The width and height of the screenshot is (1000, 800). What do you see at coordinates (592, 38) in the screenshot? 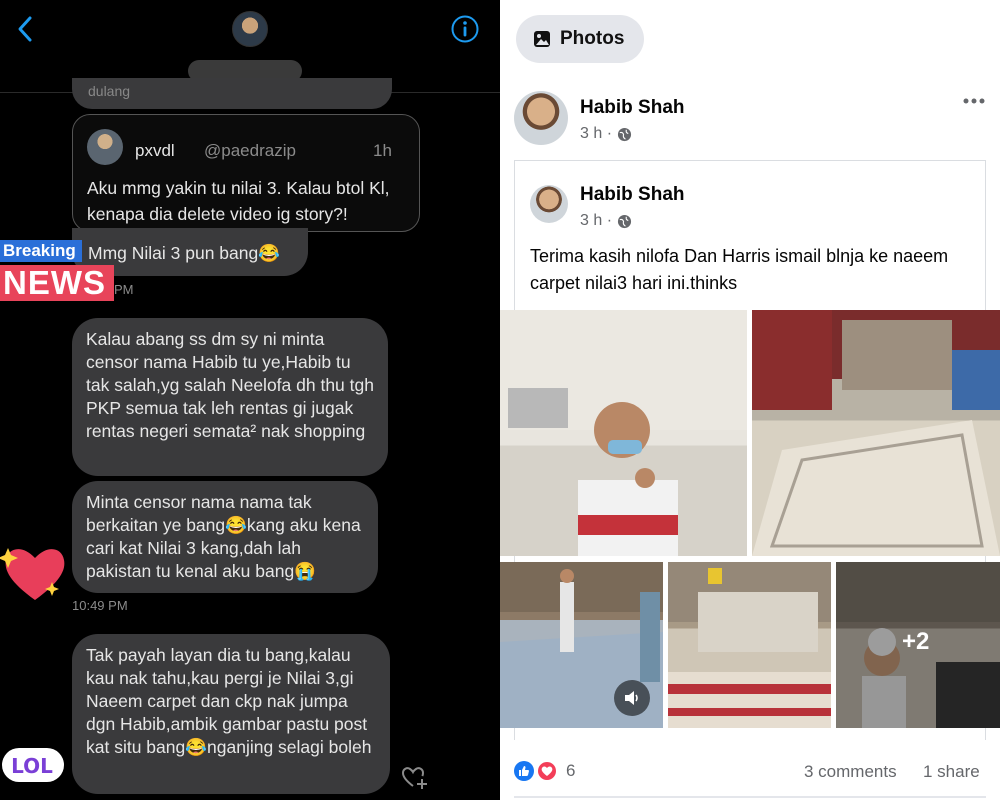
I see `photos-button-label: Photos` at bounding box center [592, 38].